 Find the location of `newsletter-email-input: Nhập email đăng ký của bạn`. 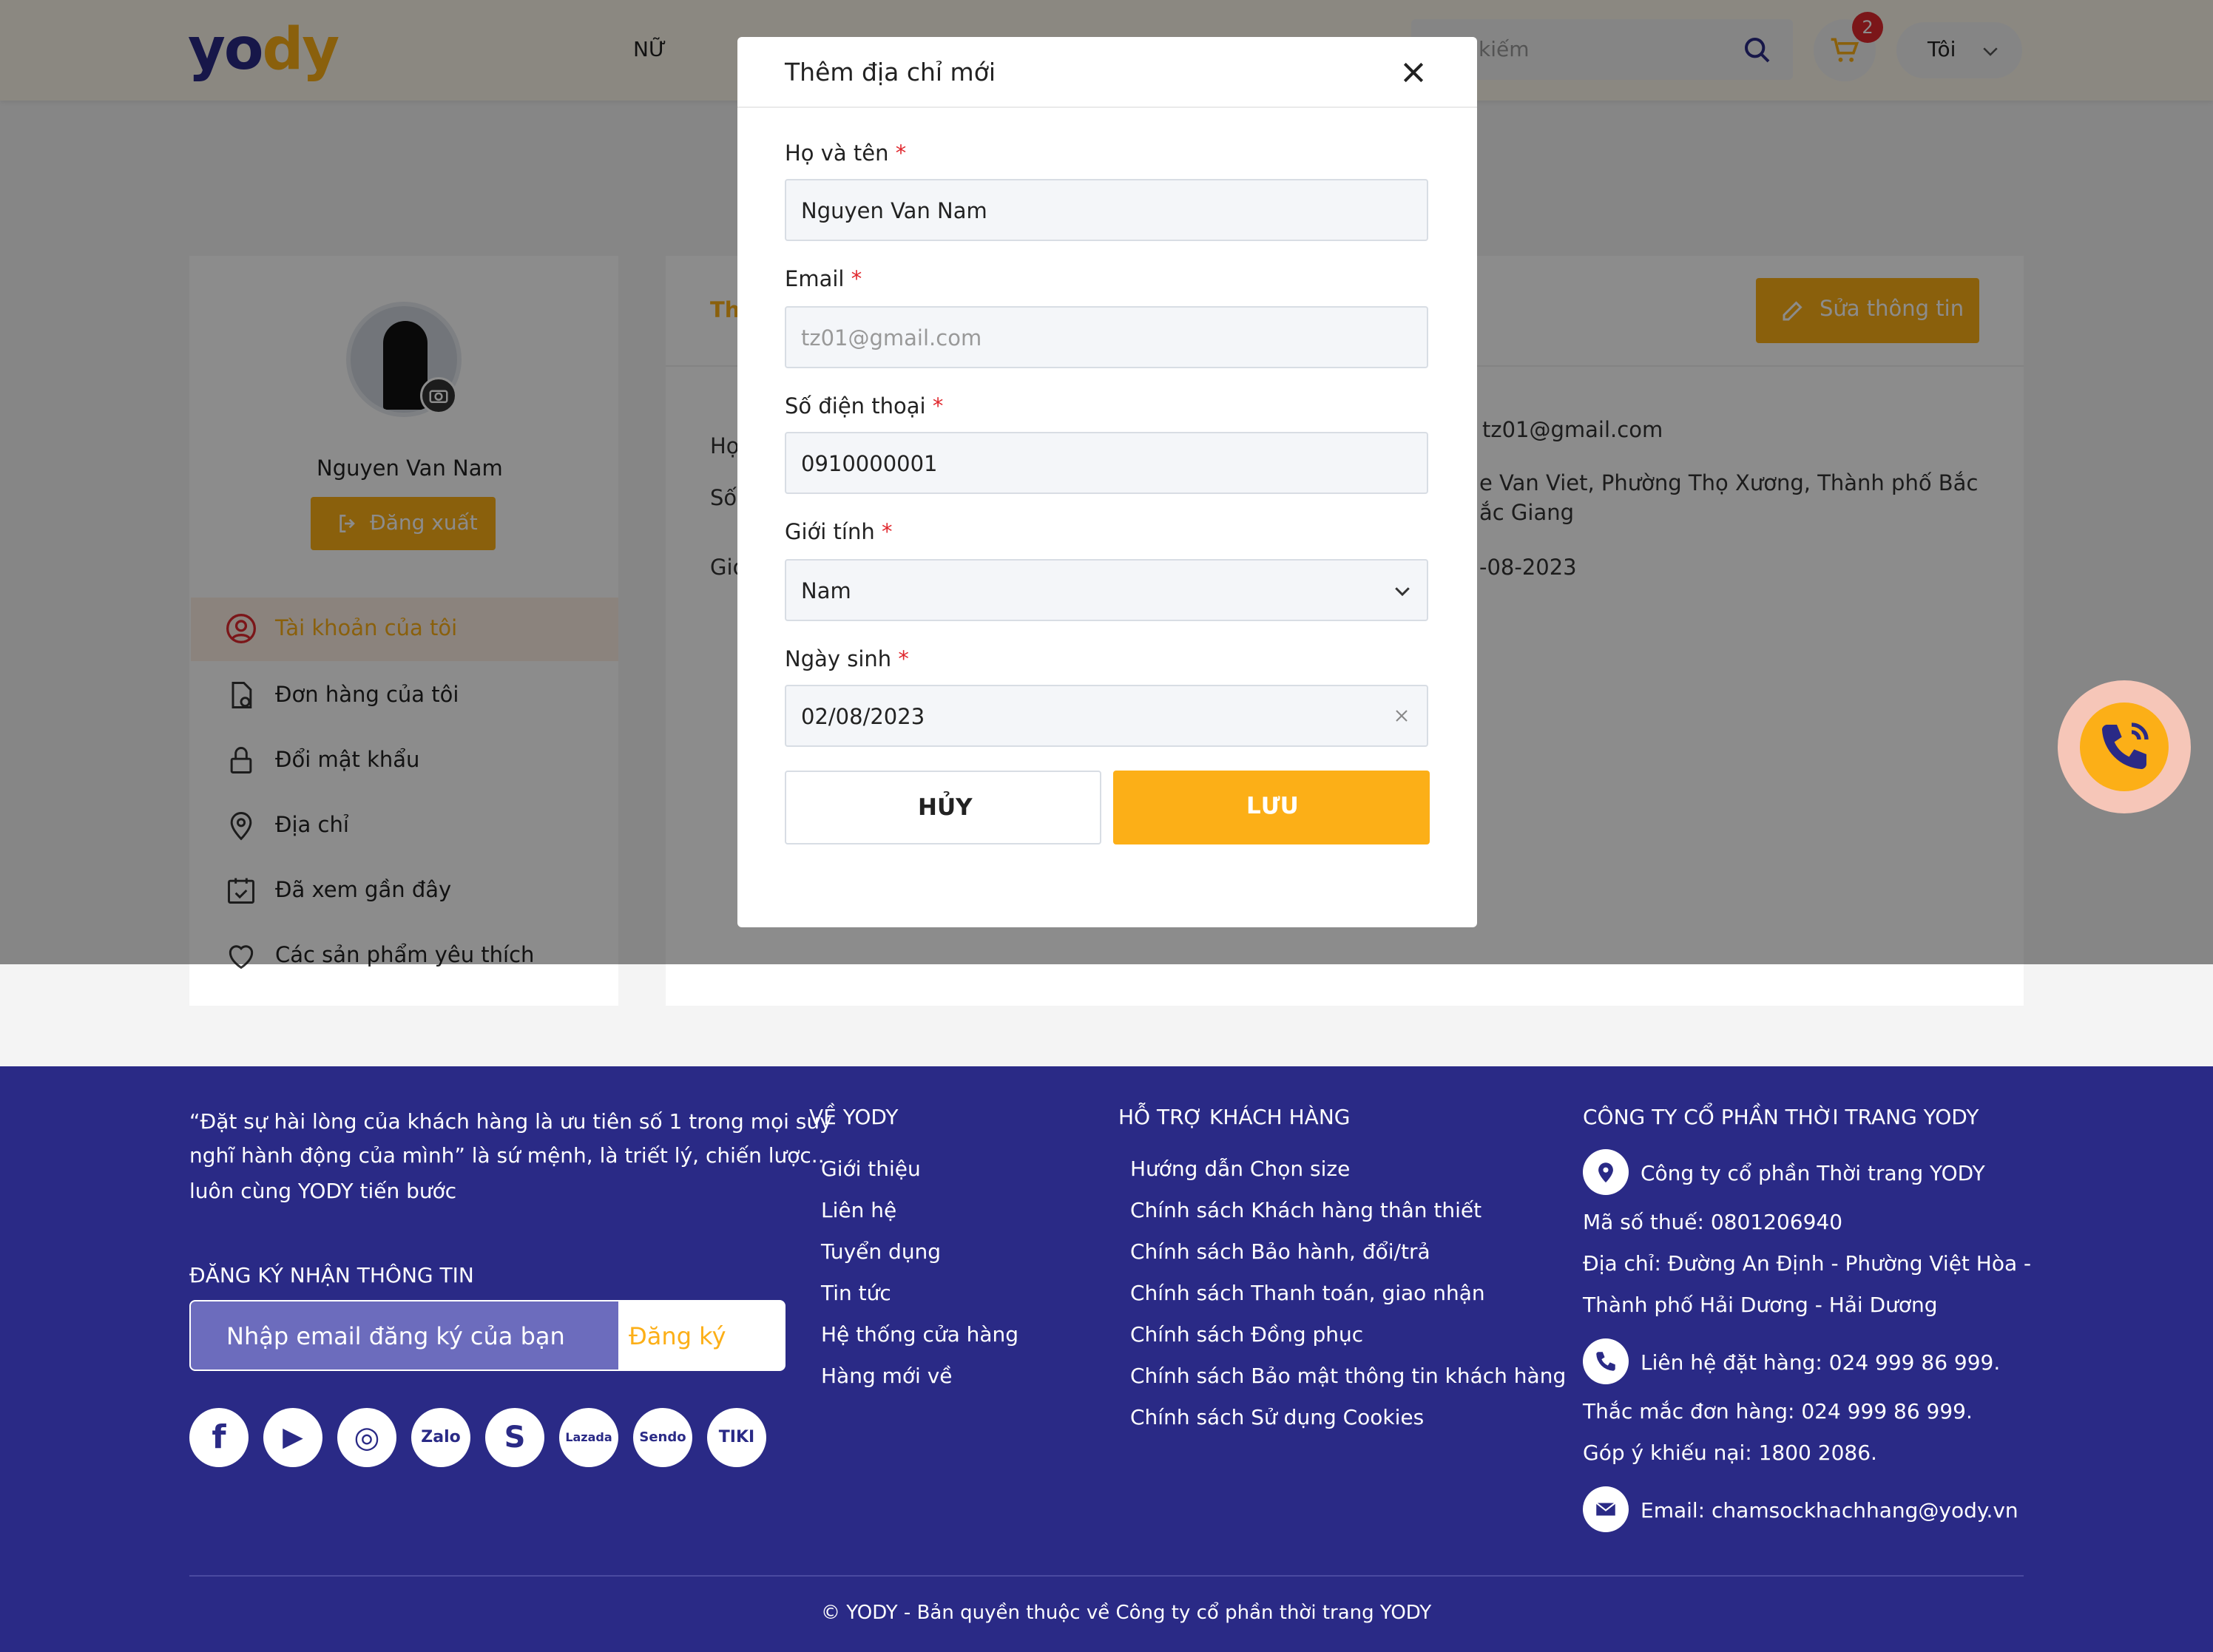

newsletter-email-input: Nhập email đăng ký của bạn is located at coordinates (404, 1335).